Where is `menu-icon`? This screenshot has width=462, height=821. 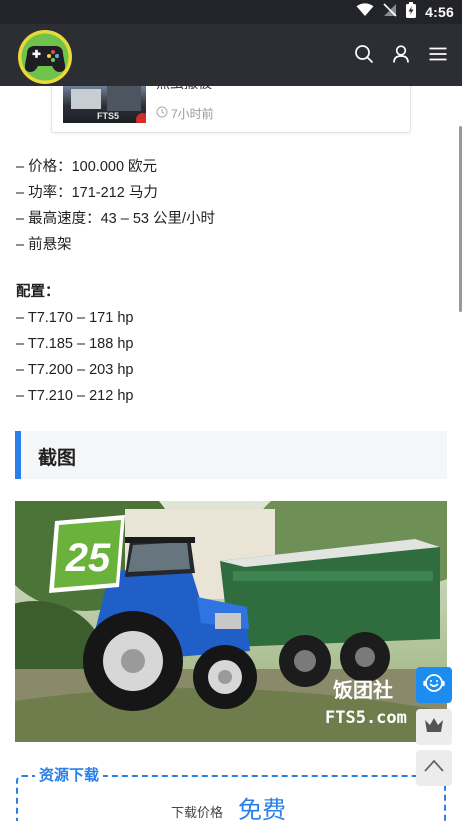 menu-icon is located at coordinates (438, 58).